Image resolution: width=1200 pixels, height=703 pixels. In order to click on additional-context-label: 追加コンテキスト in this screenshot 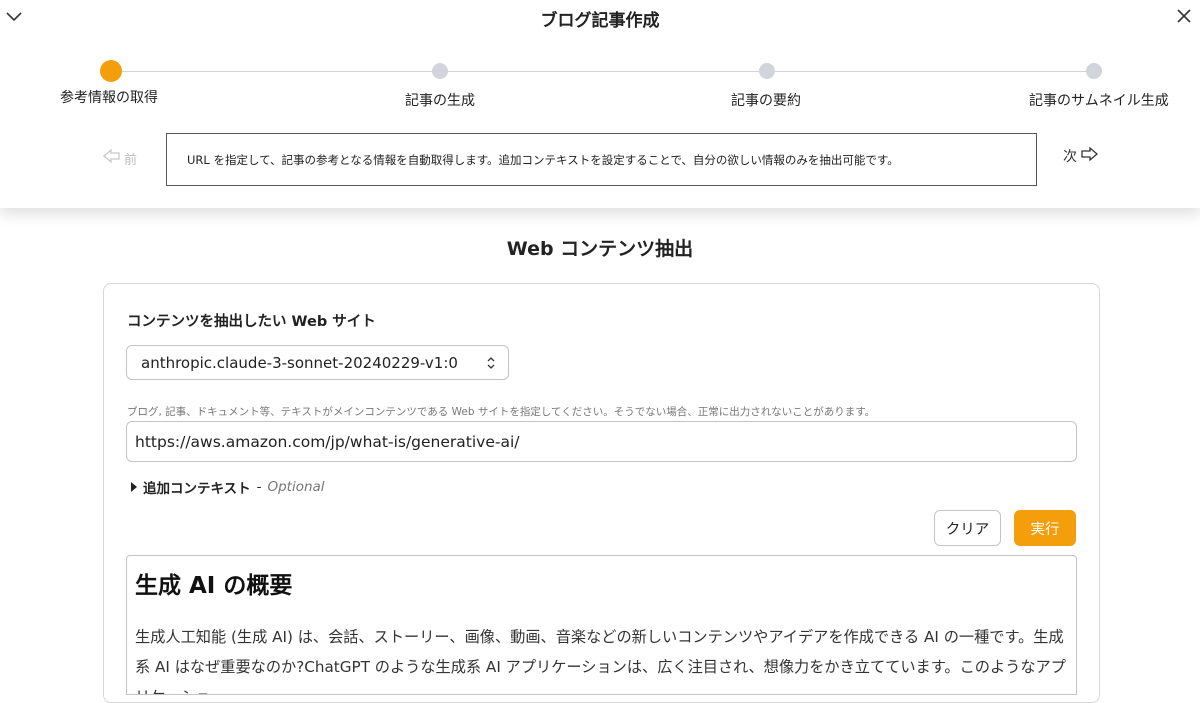, I will do `click(197, 489)`.